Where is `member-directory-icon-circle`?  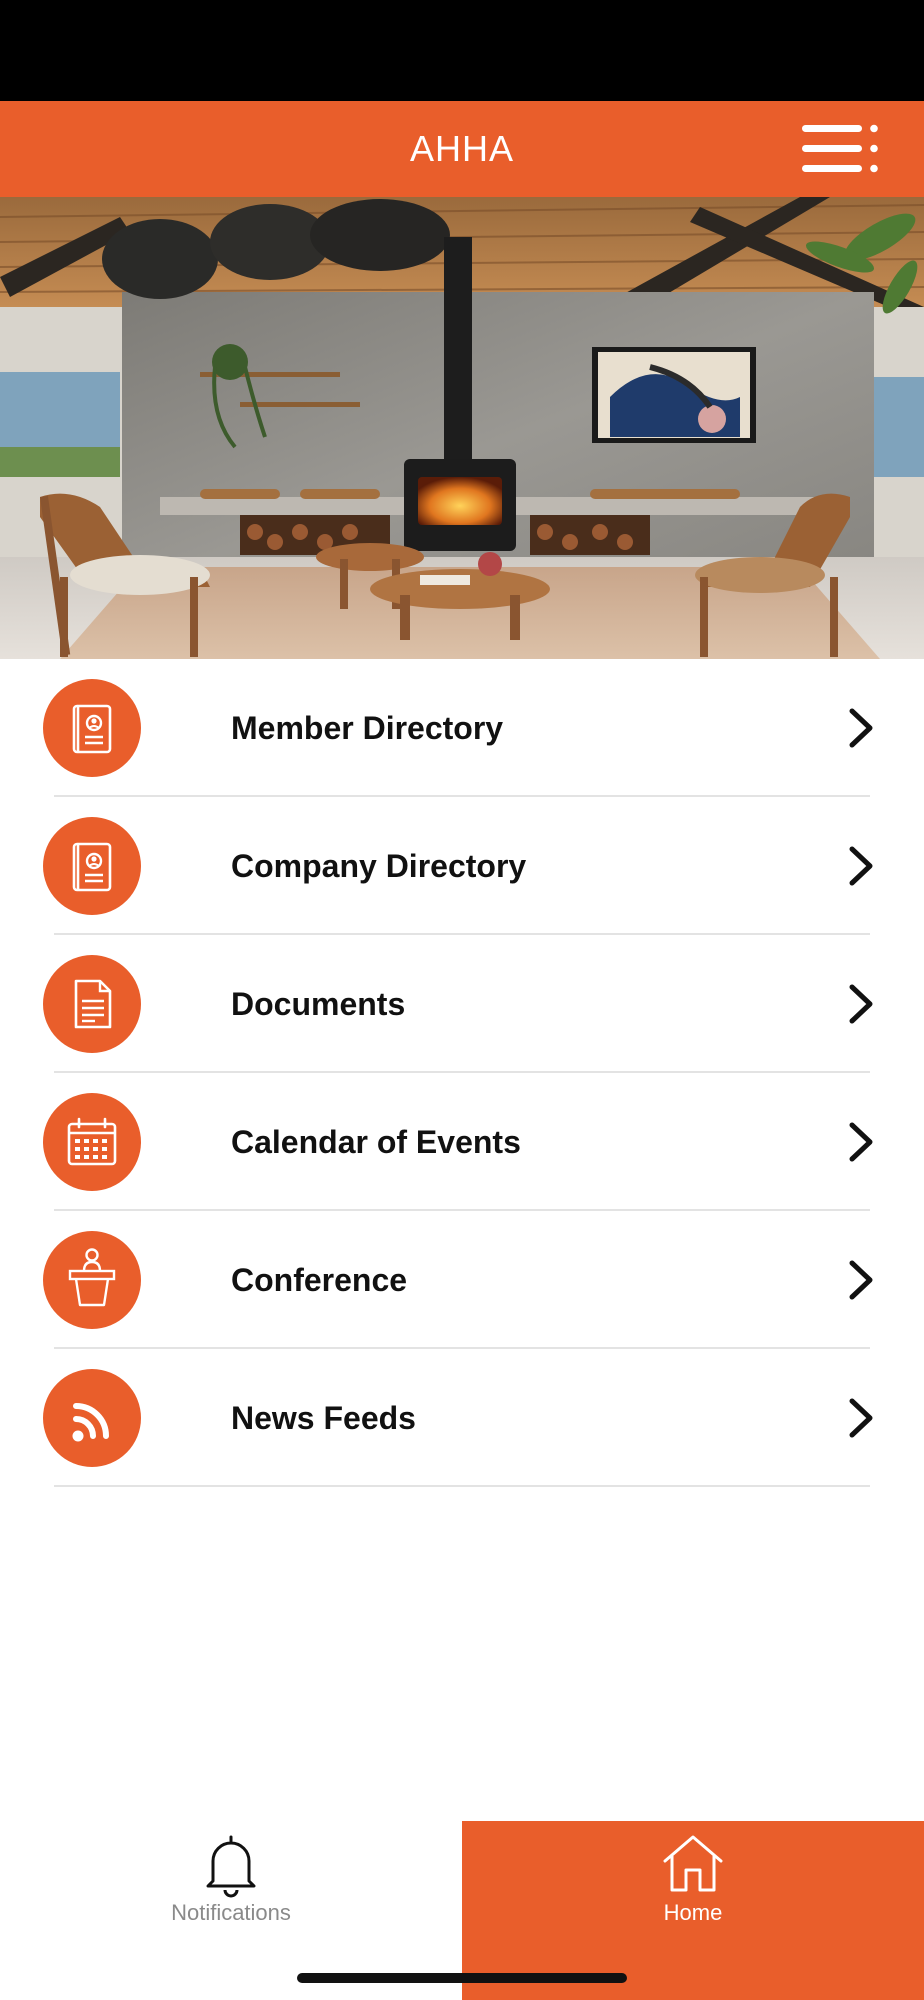
member-directory-icon-circle is located at coordinates (92, 728).